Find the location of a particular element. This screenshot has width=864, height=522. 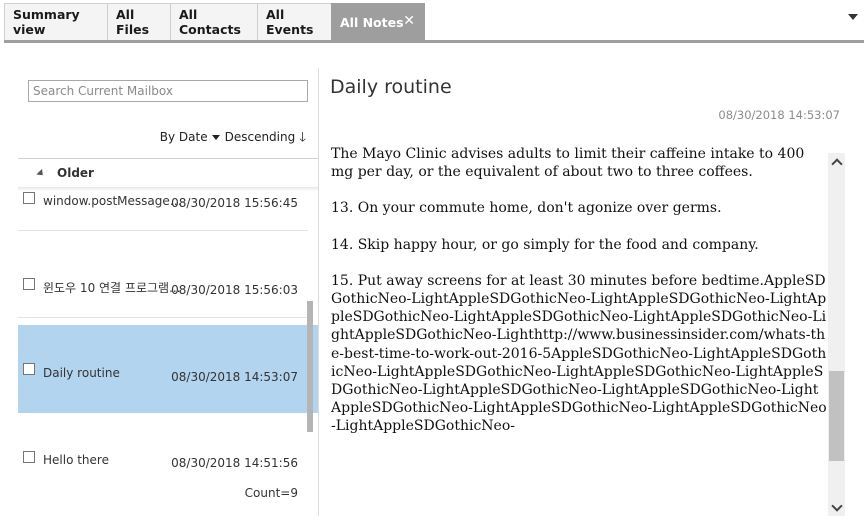

note-scrollbar is located at coordinates (836, 334).